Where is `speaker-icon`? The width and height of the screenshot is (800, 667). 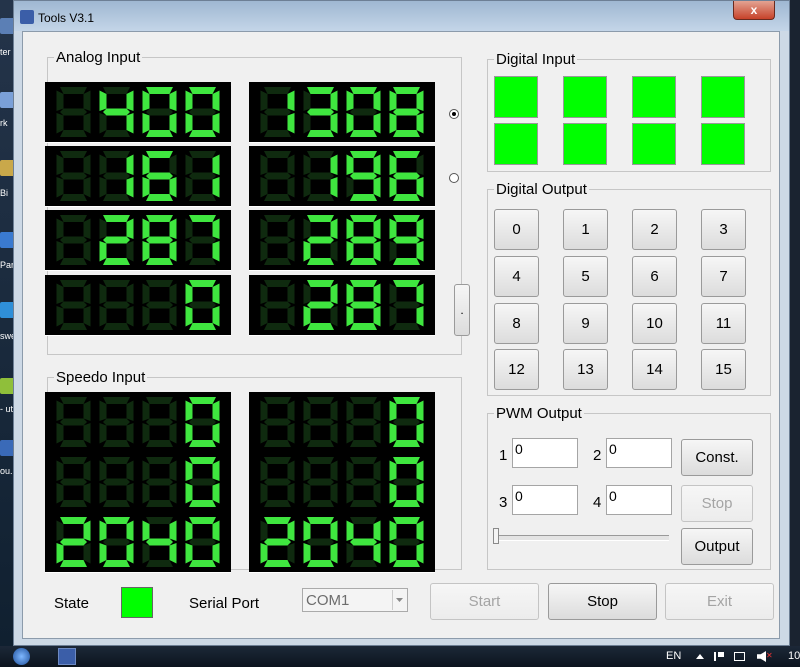 speaker-icon is located at coordinates (761, 656).